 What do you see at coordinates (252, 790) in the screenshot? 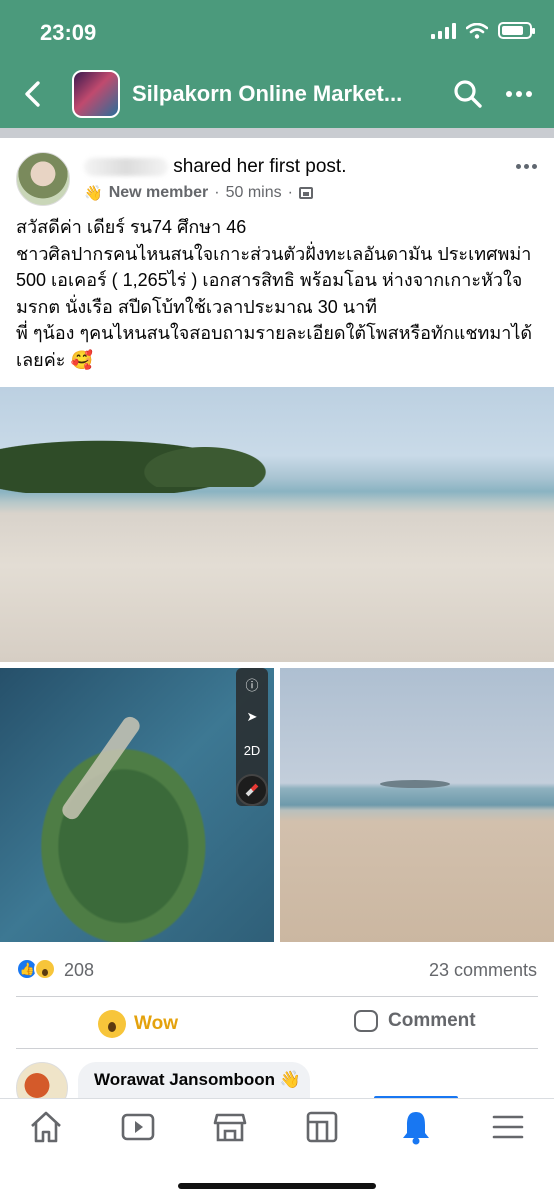
I see `compass-icon` at bounding box center [252, 790].